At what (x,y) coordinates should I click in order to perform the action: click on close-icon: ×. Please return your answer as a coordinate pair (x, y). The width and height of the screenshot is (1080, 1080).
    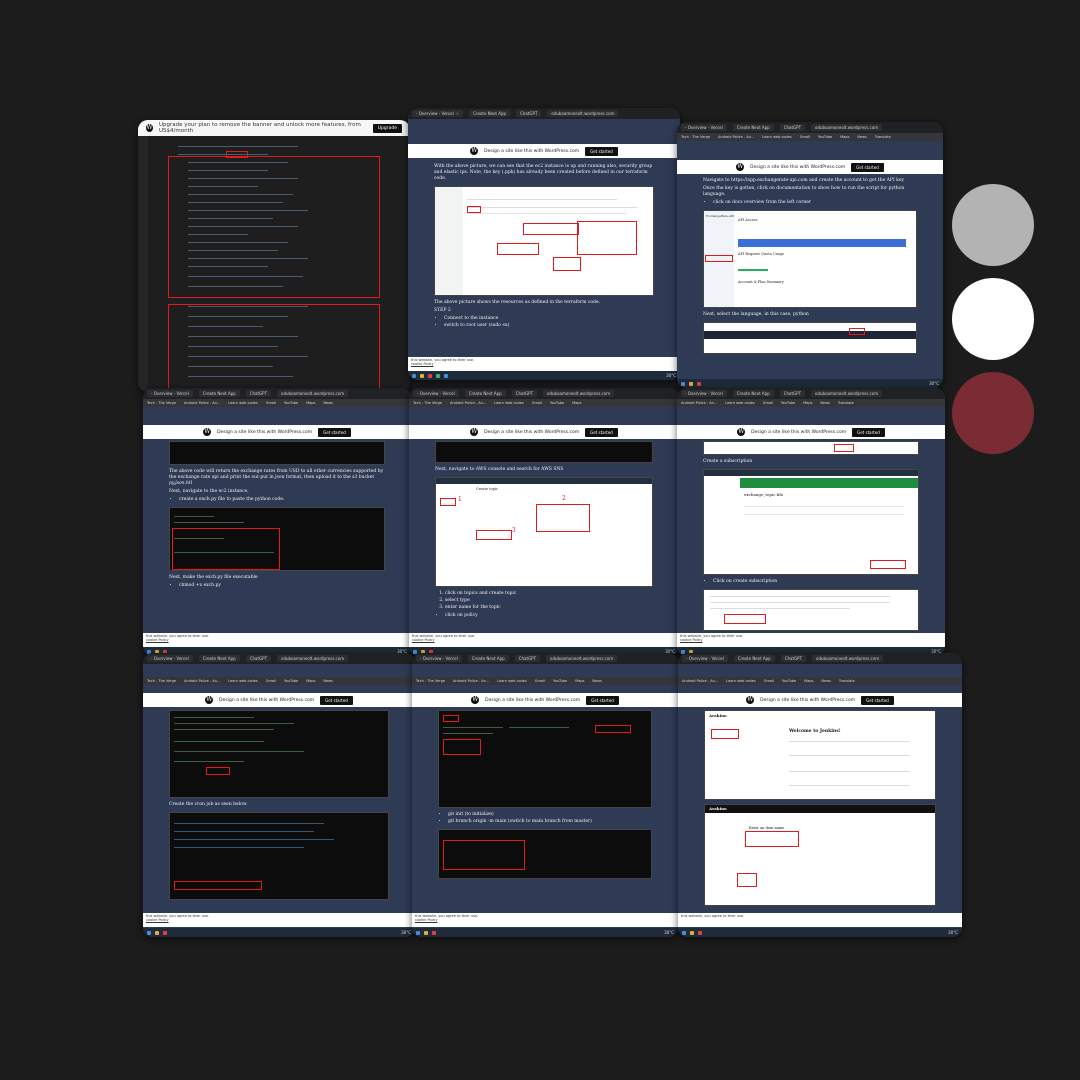
    Looking at the image, I should click on (457, 113).